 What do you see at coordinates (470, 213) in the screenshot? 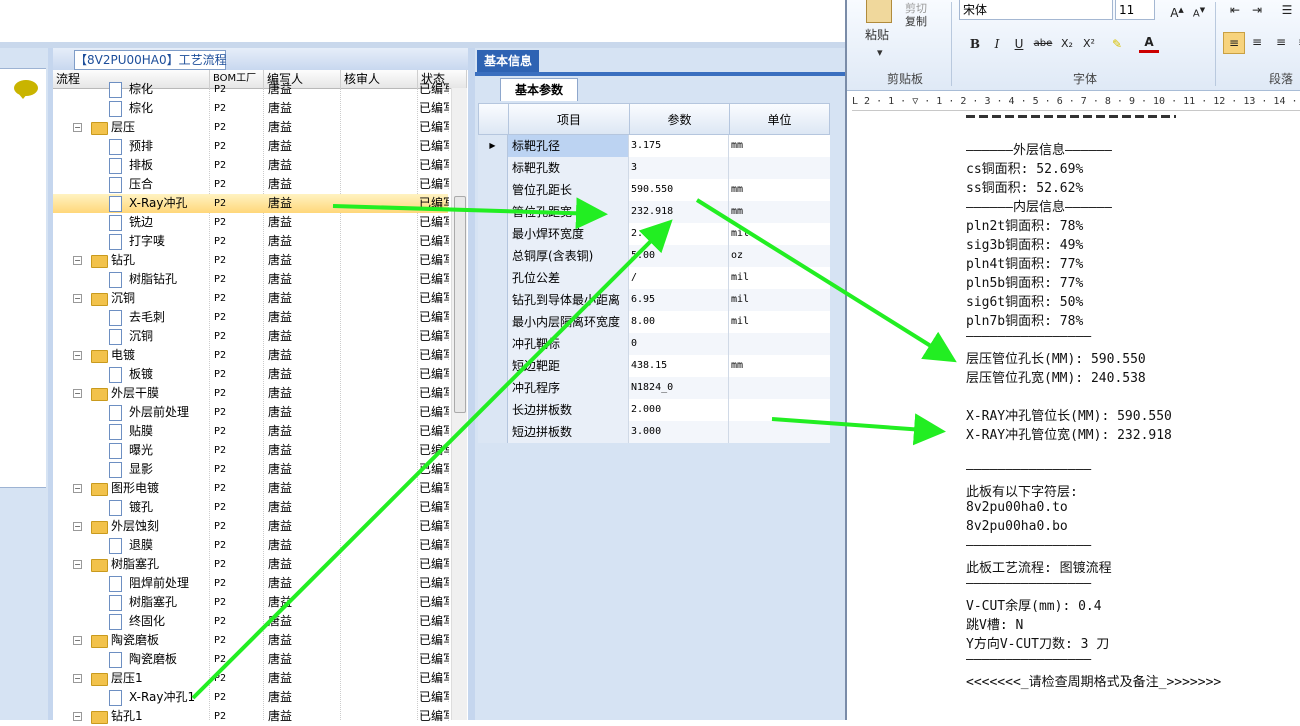
I see `arrow-xray-to-param` at bounding box center [470, 213].